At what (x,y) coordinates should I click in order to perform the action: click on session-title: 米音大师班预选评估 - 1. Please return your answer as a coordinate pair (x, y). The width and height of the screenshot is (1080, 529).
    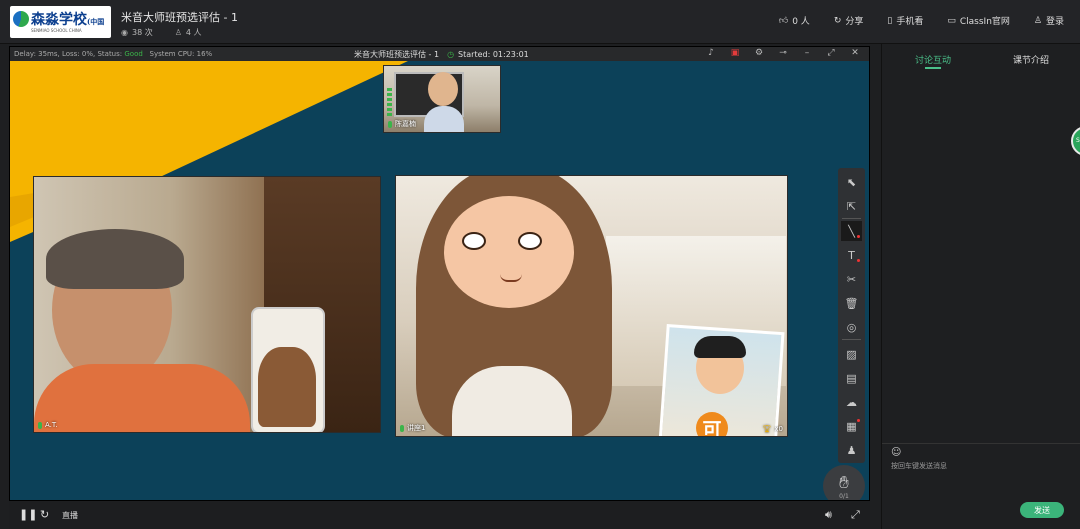
    Looking at the image, I should click on (397, 54).